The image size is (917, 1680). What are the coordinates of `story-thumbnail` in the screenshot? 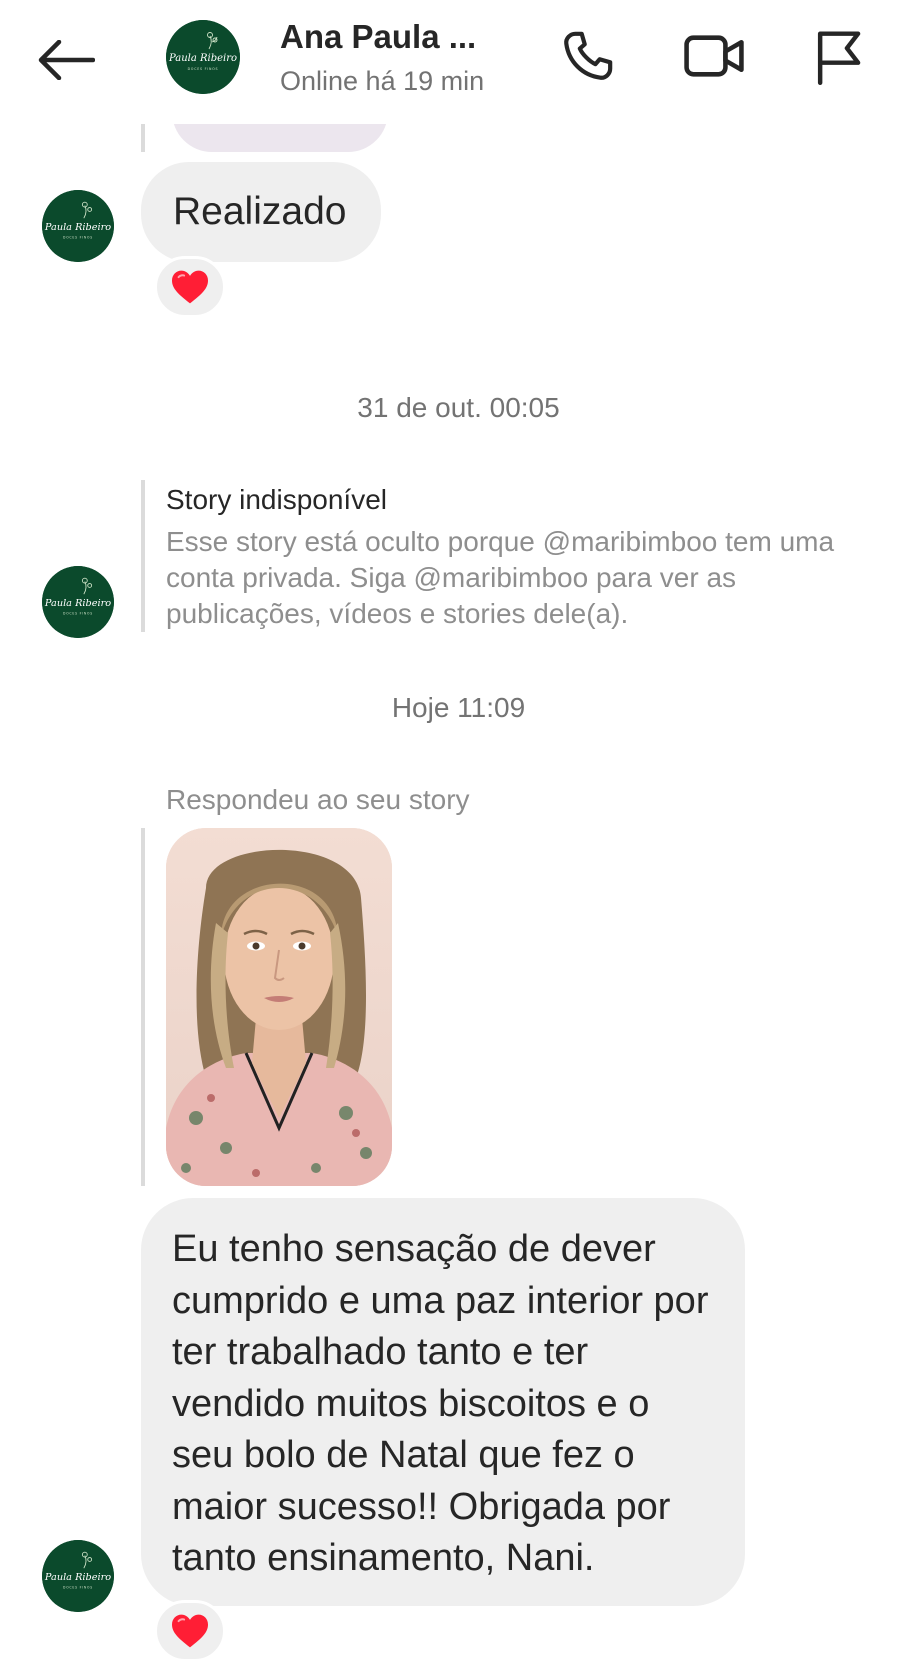 It's located at (279, 1007).